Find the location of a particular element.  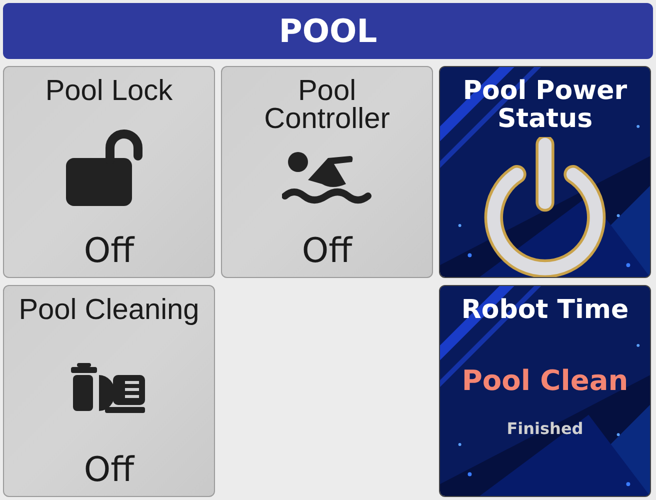

status-tile: Pool Power Status is located at coordinates (545, 172).